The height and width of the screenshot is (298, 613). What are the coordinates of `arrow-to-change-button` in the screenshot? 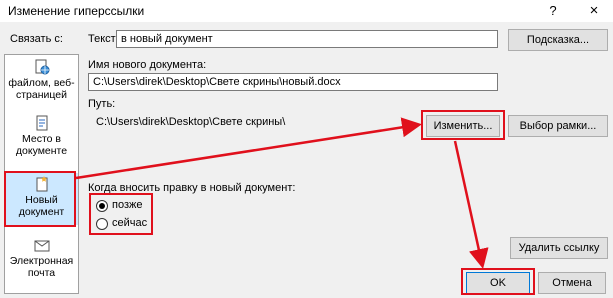 It's located at (248, 148).